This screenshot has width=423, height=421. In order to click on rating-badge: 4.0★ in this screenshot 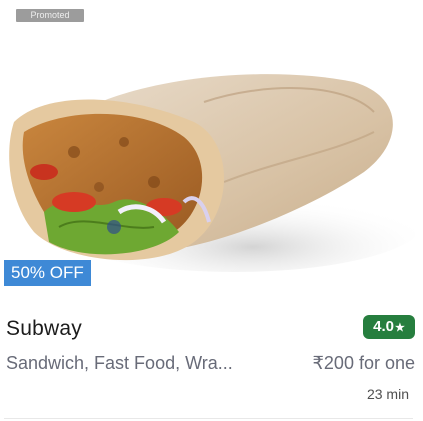, I will do `click(389, 327)`.